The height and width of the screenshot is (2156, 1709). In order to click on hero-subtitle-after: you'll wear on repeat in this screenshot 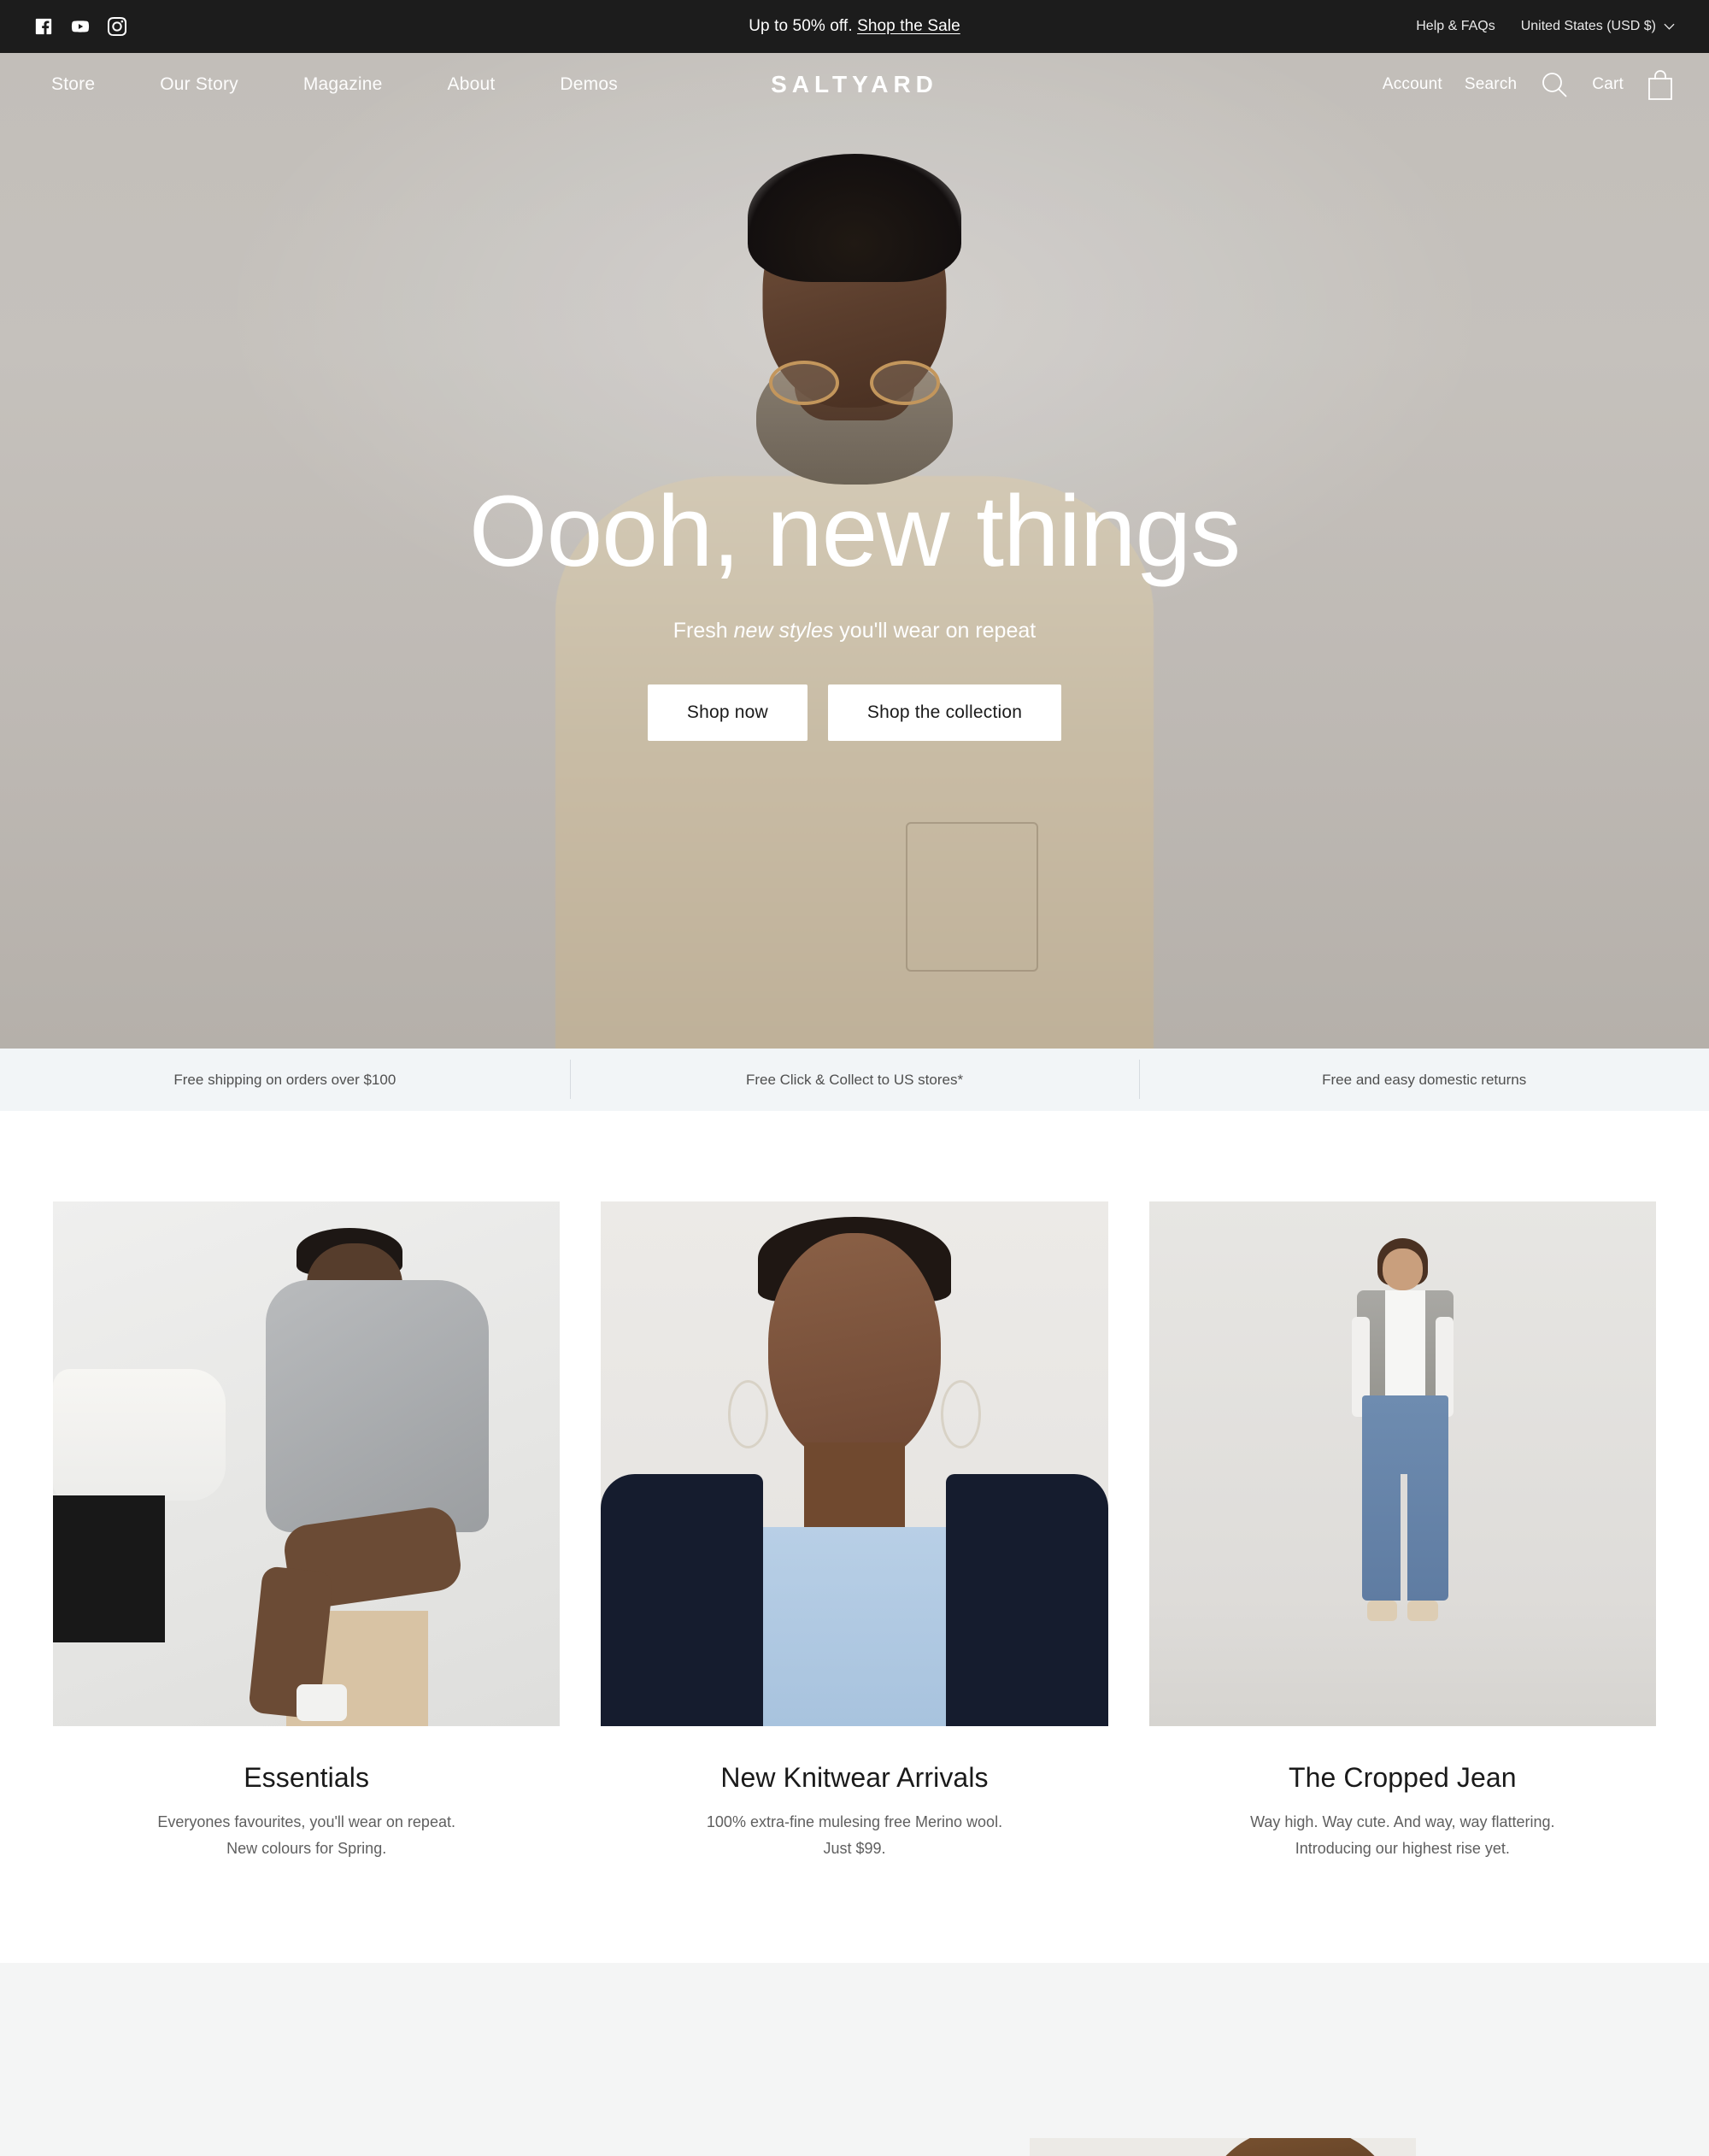, I will do `click(935, 631)`.